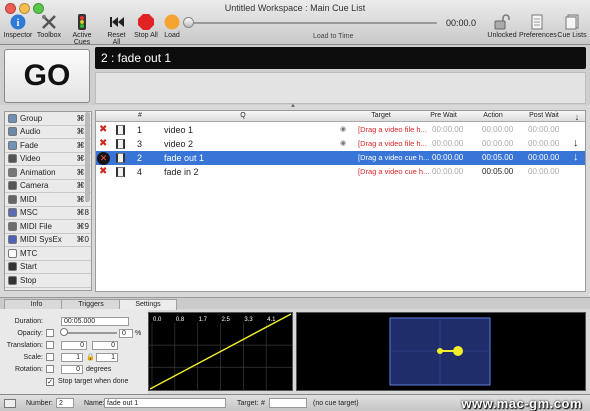 The image size is (590, 411). I want to click on sidebar-item-midi: MIDI ⌘7, so click(48, 200).